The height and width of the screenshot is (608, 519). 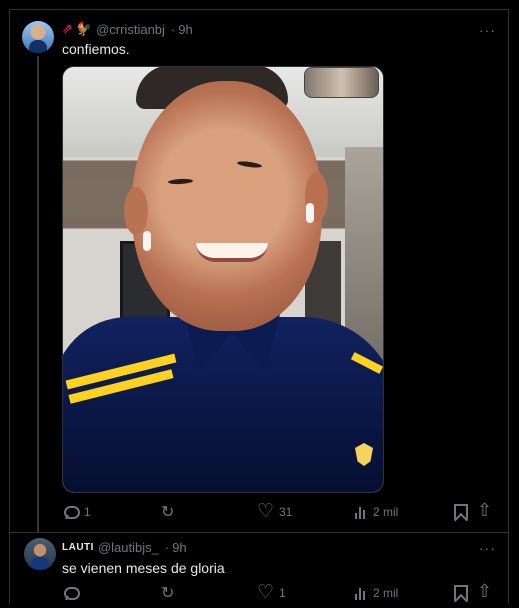 I want to click on rocket-icon: ⇗, so click(x=67, y=28).